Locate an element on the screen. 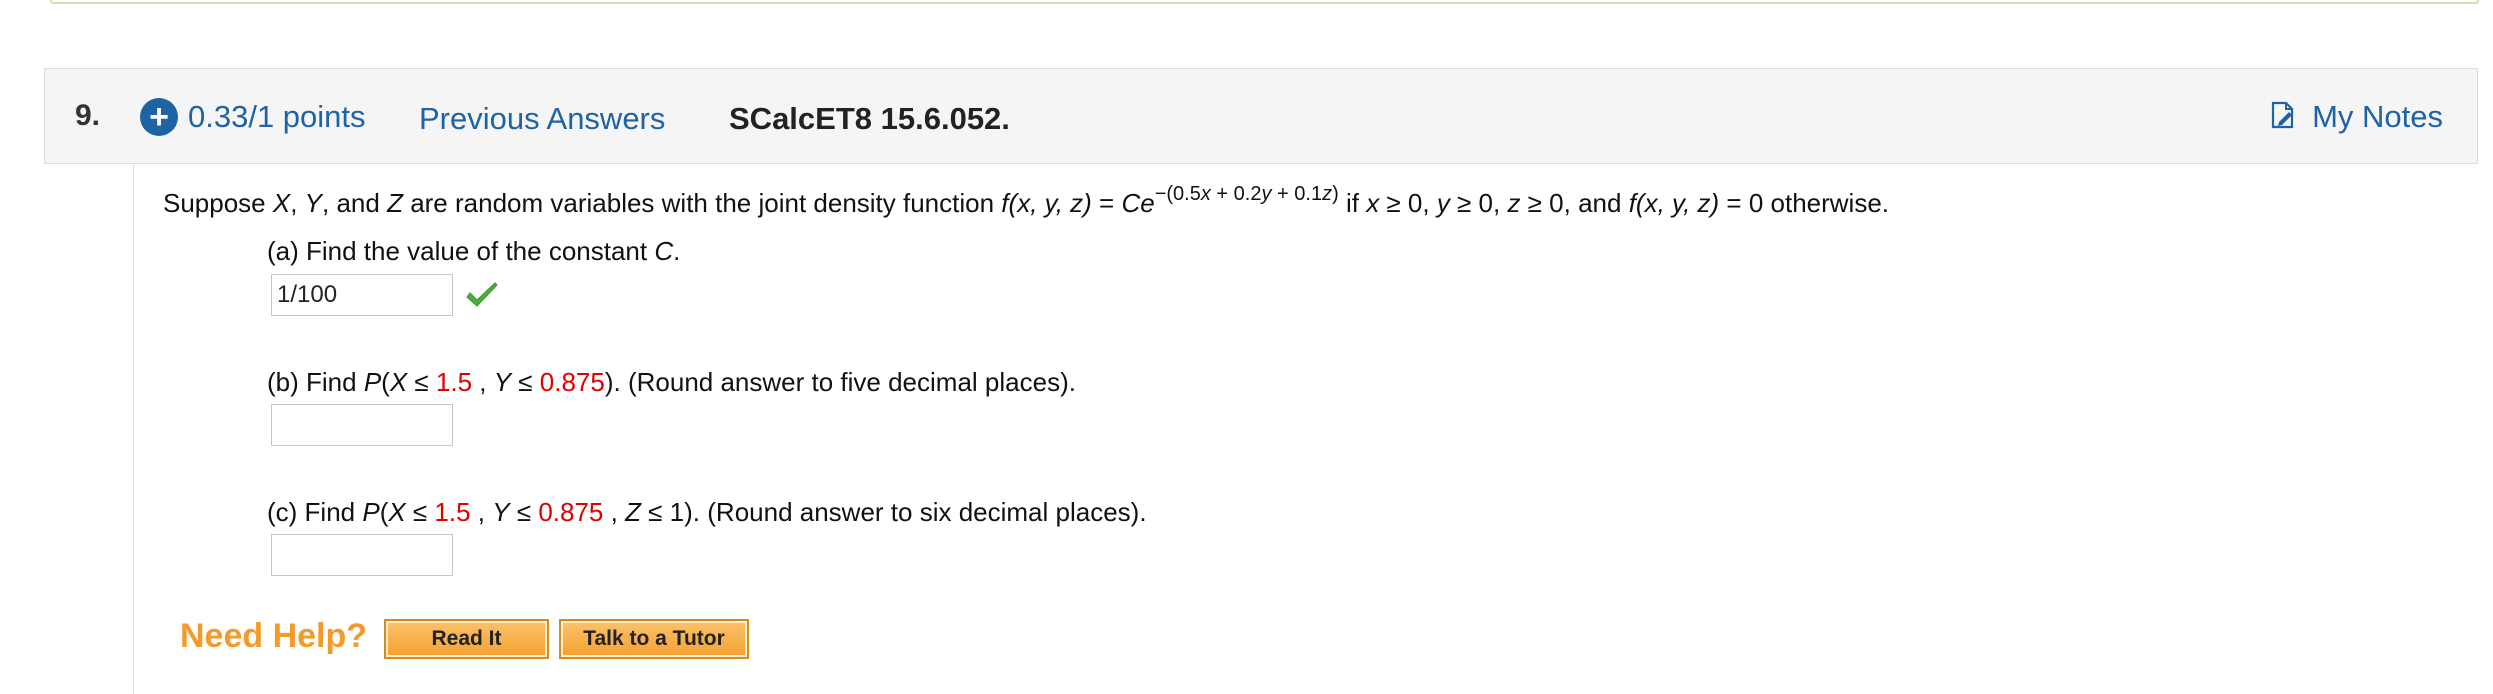 This screenshot has height=694, width=2493. correct-check-icon is located at coordinates (482, 298).